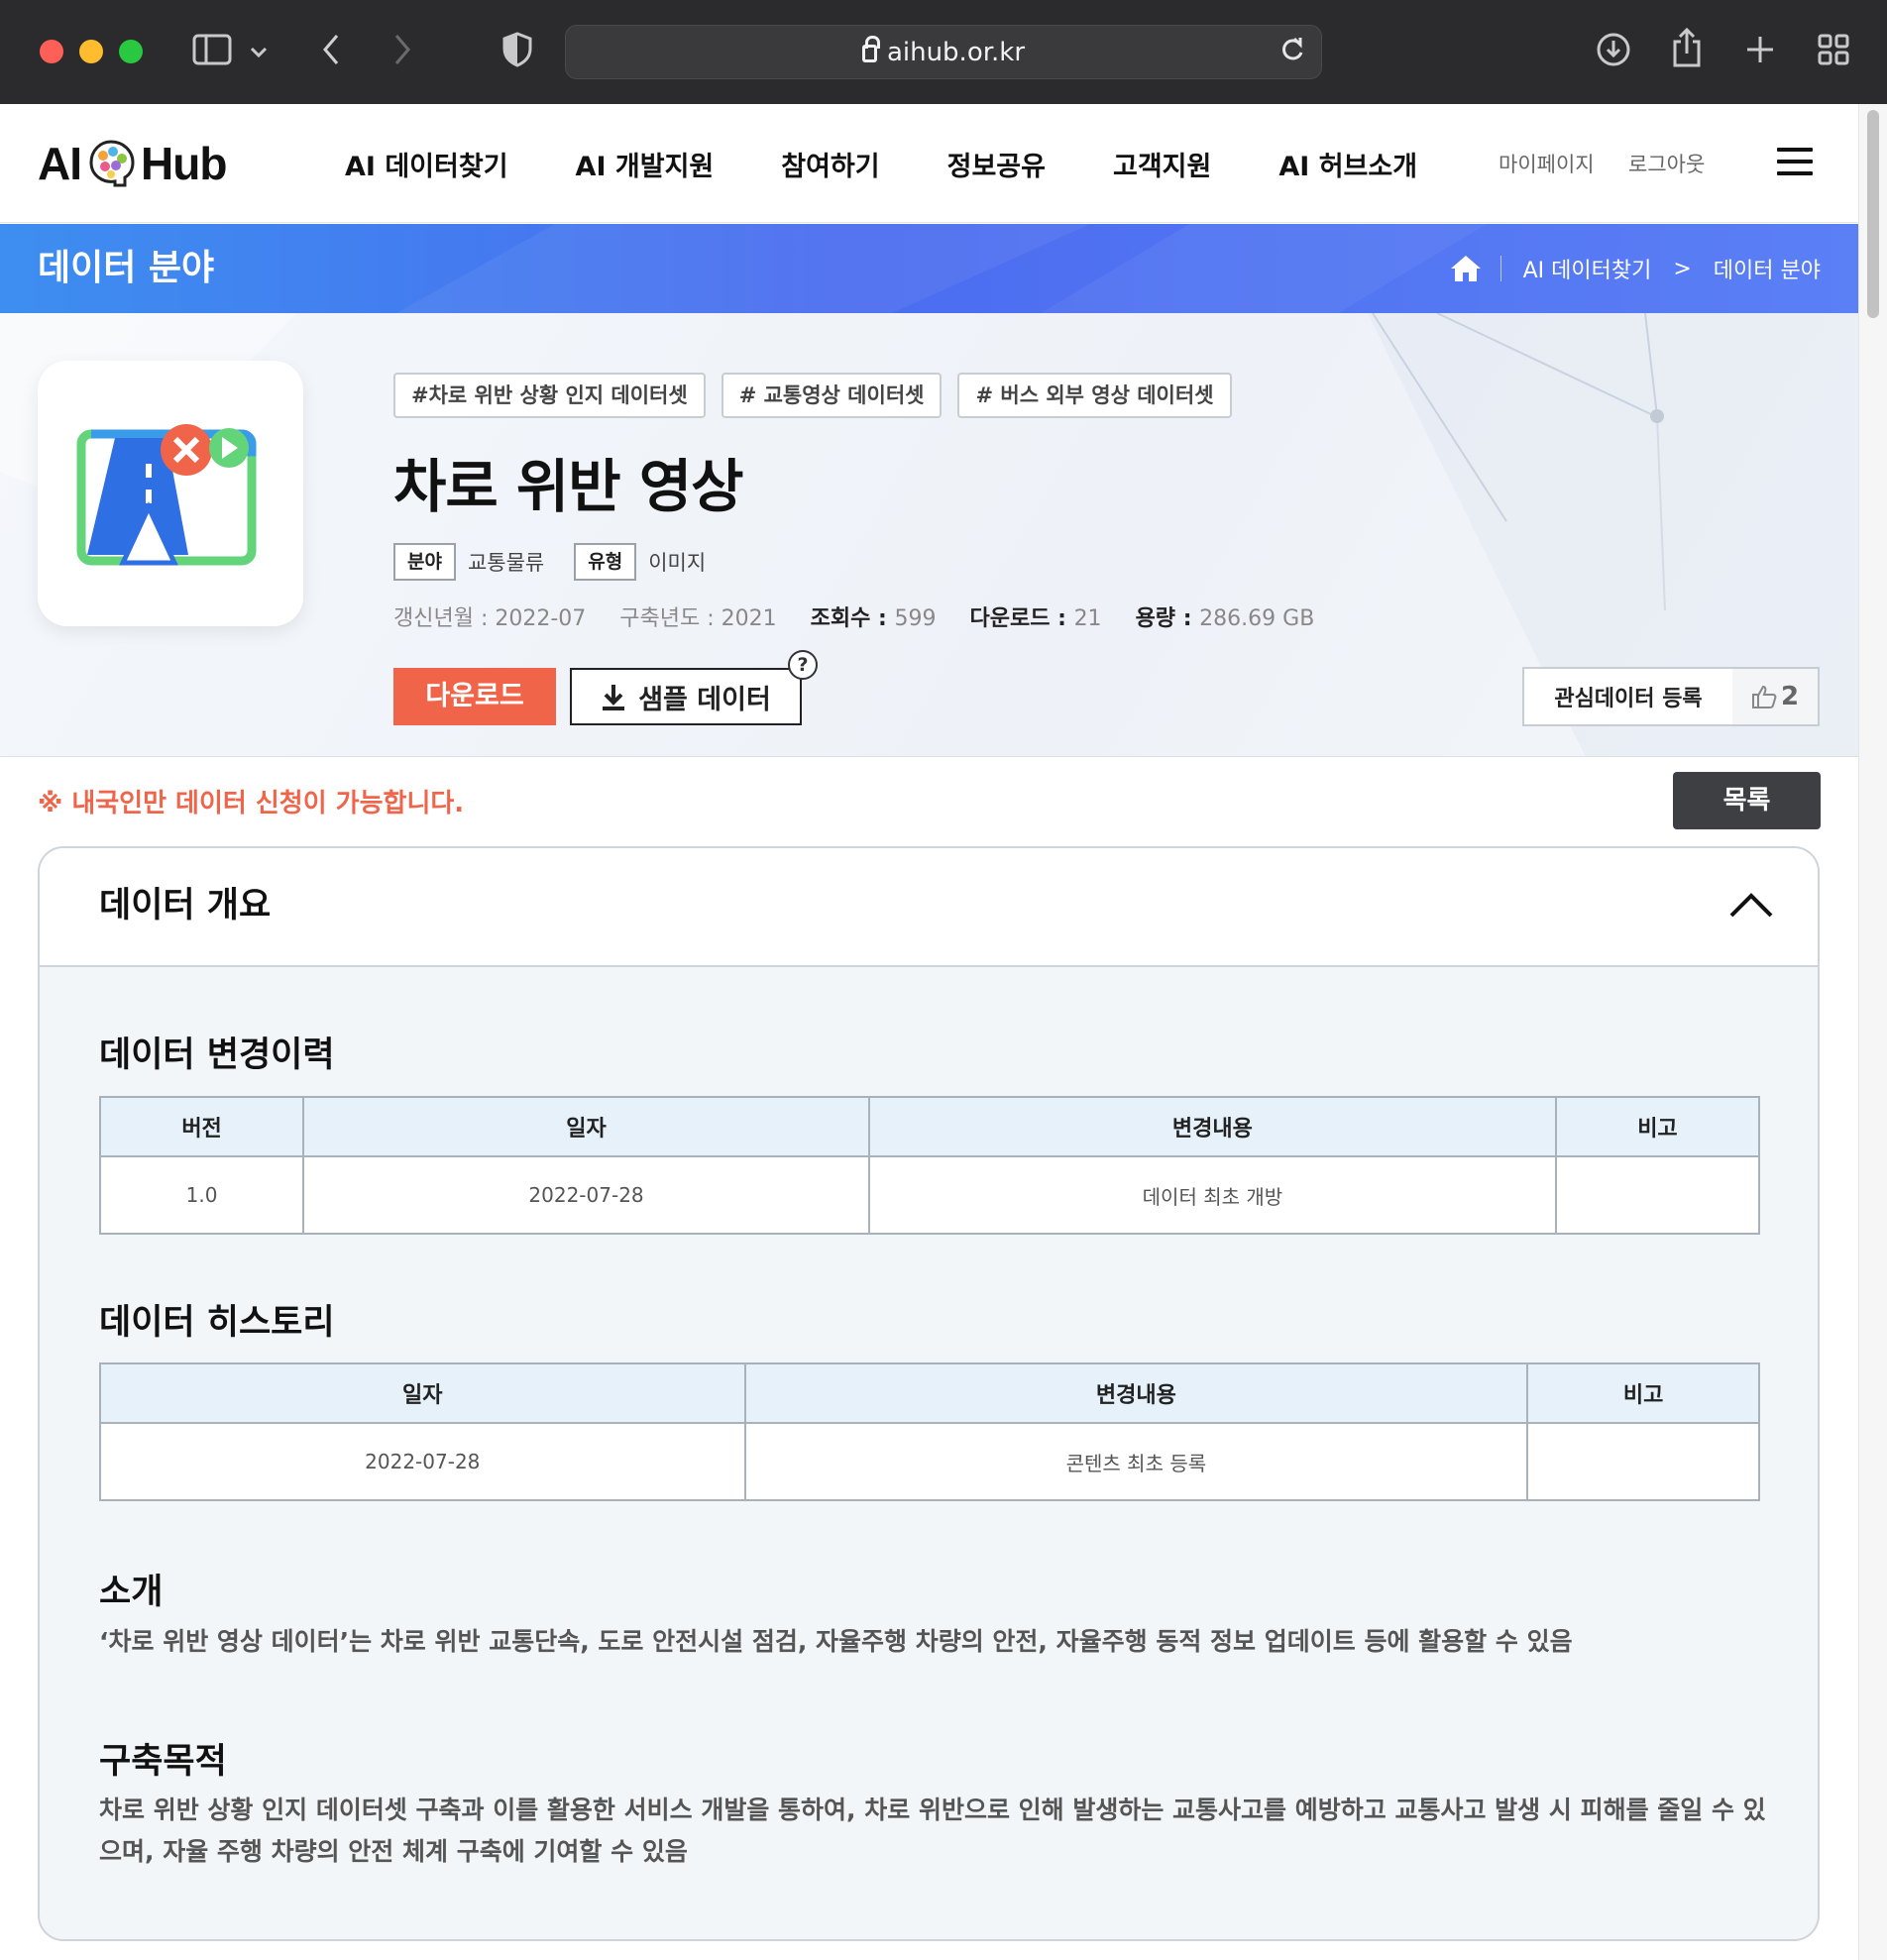  I want to click on share-icon, so click(1687, 49).